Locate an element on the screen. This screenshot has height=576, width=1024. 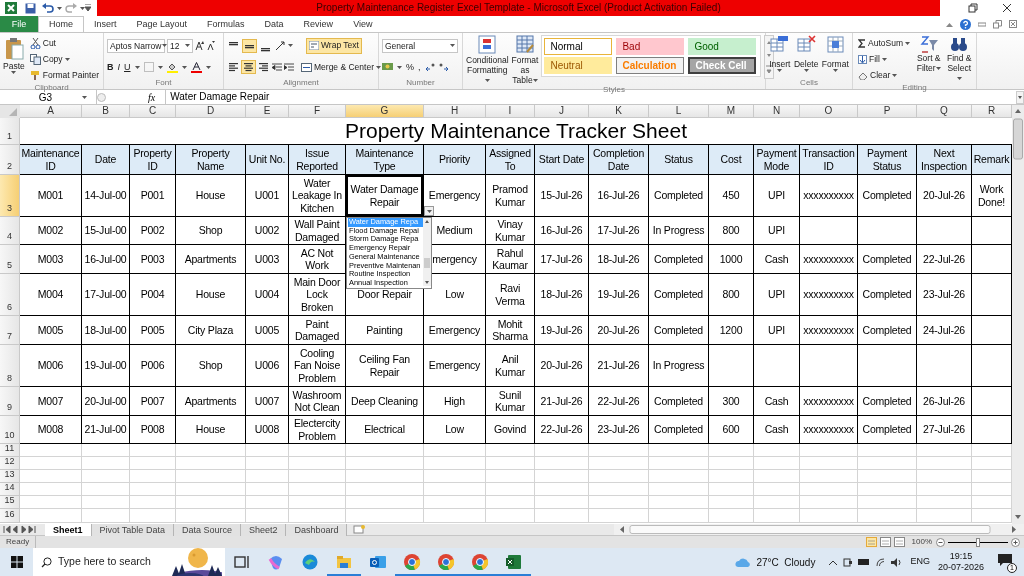
meet-icon is located at coordinates (848, 562).